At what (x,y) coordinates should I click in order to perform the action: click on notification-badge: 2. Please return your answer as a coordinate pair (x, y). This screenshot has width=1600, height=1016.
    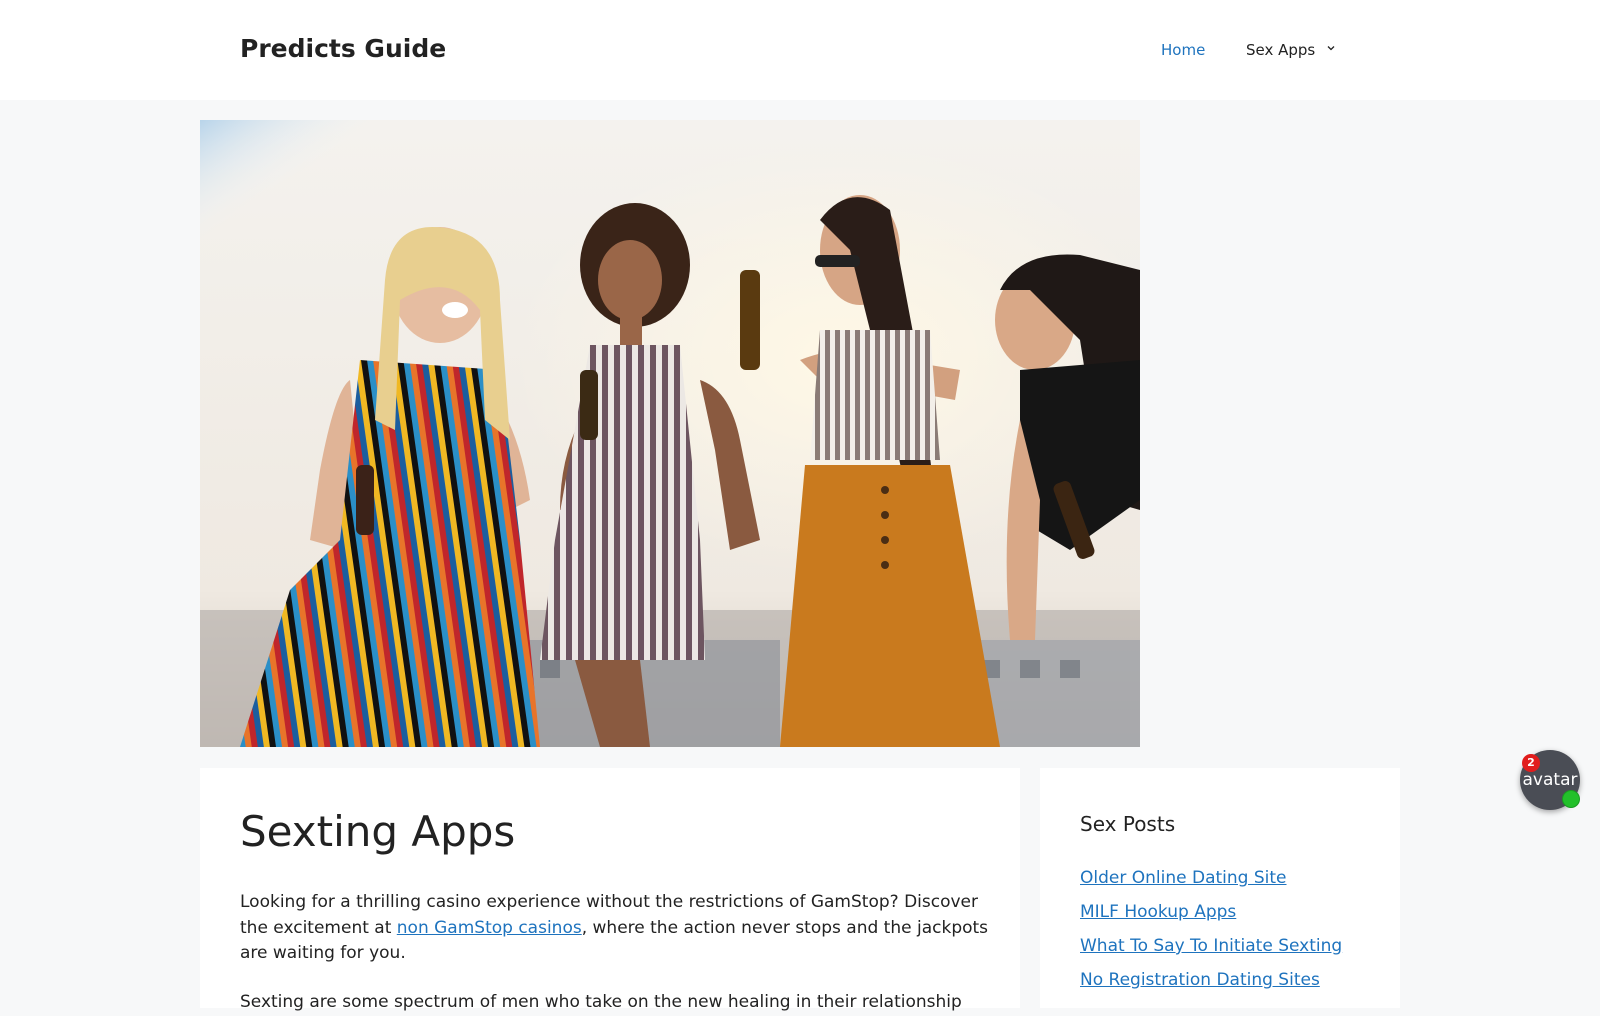
    Looking at the image, I should click on (1531, 763).